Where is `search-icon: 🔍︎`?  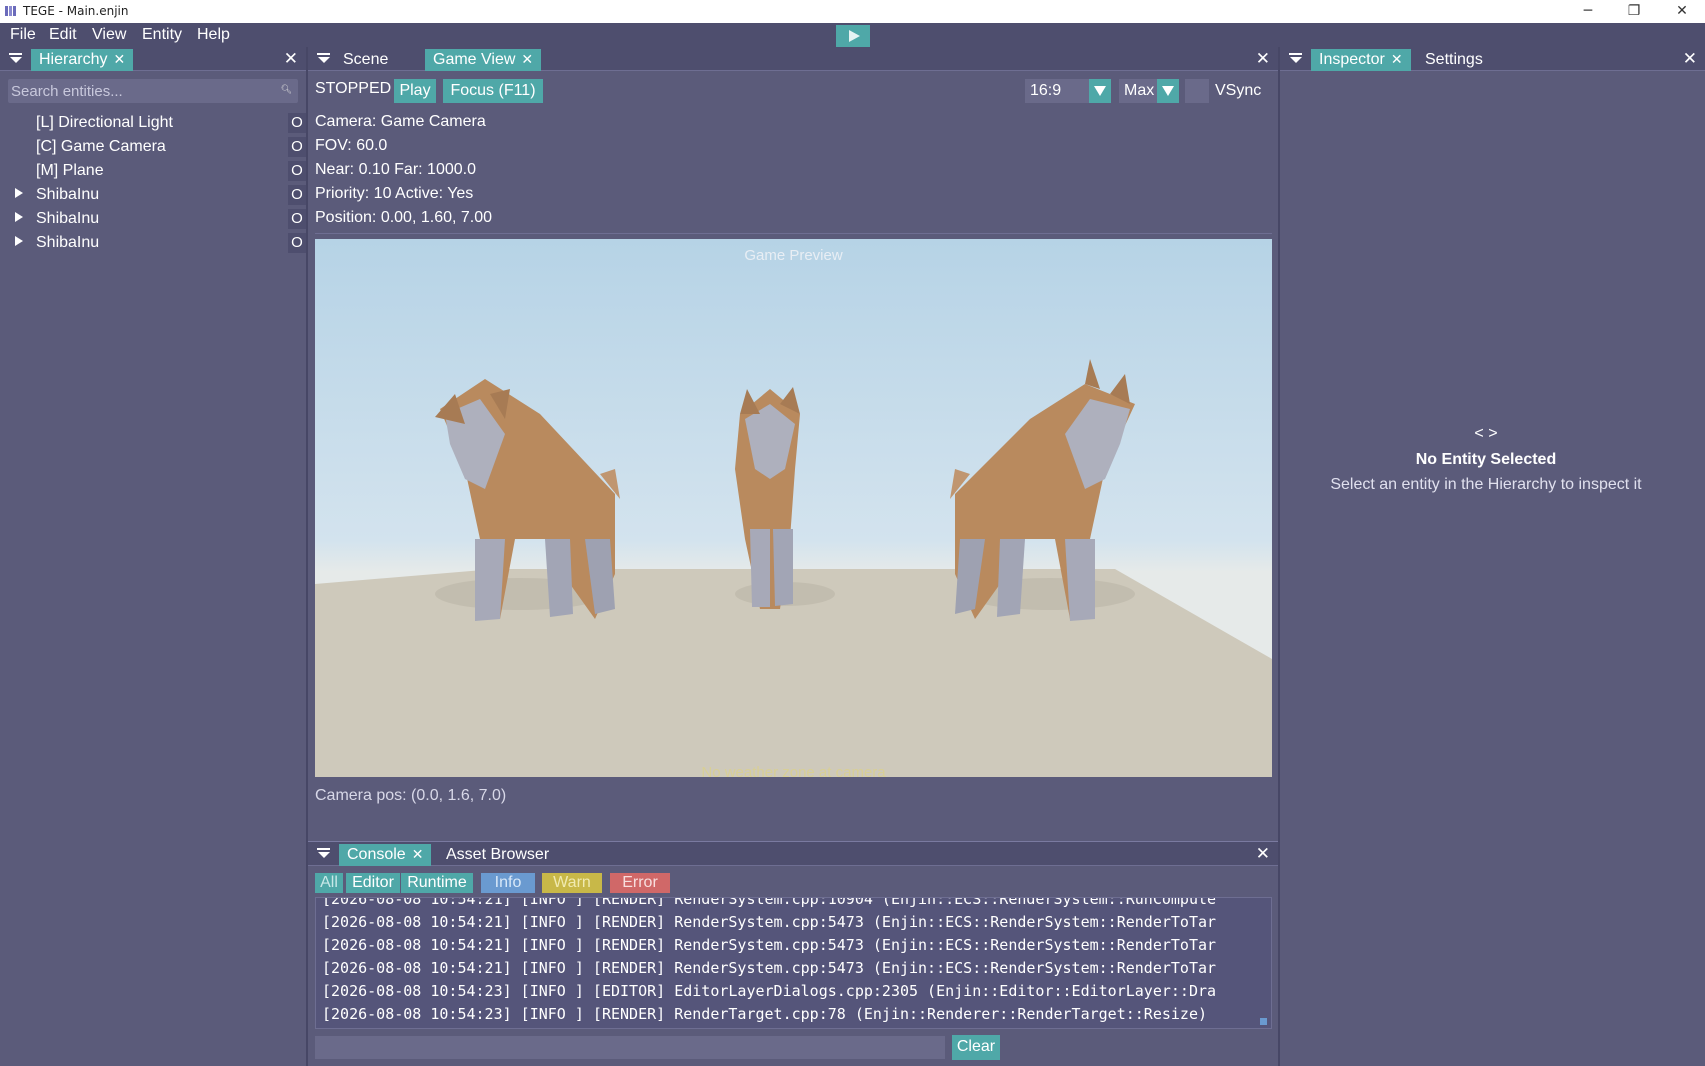 search-icon: 🔍︎ is located at coordinates (286, 89).